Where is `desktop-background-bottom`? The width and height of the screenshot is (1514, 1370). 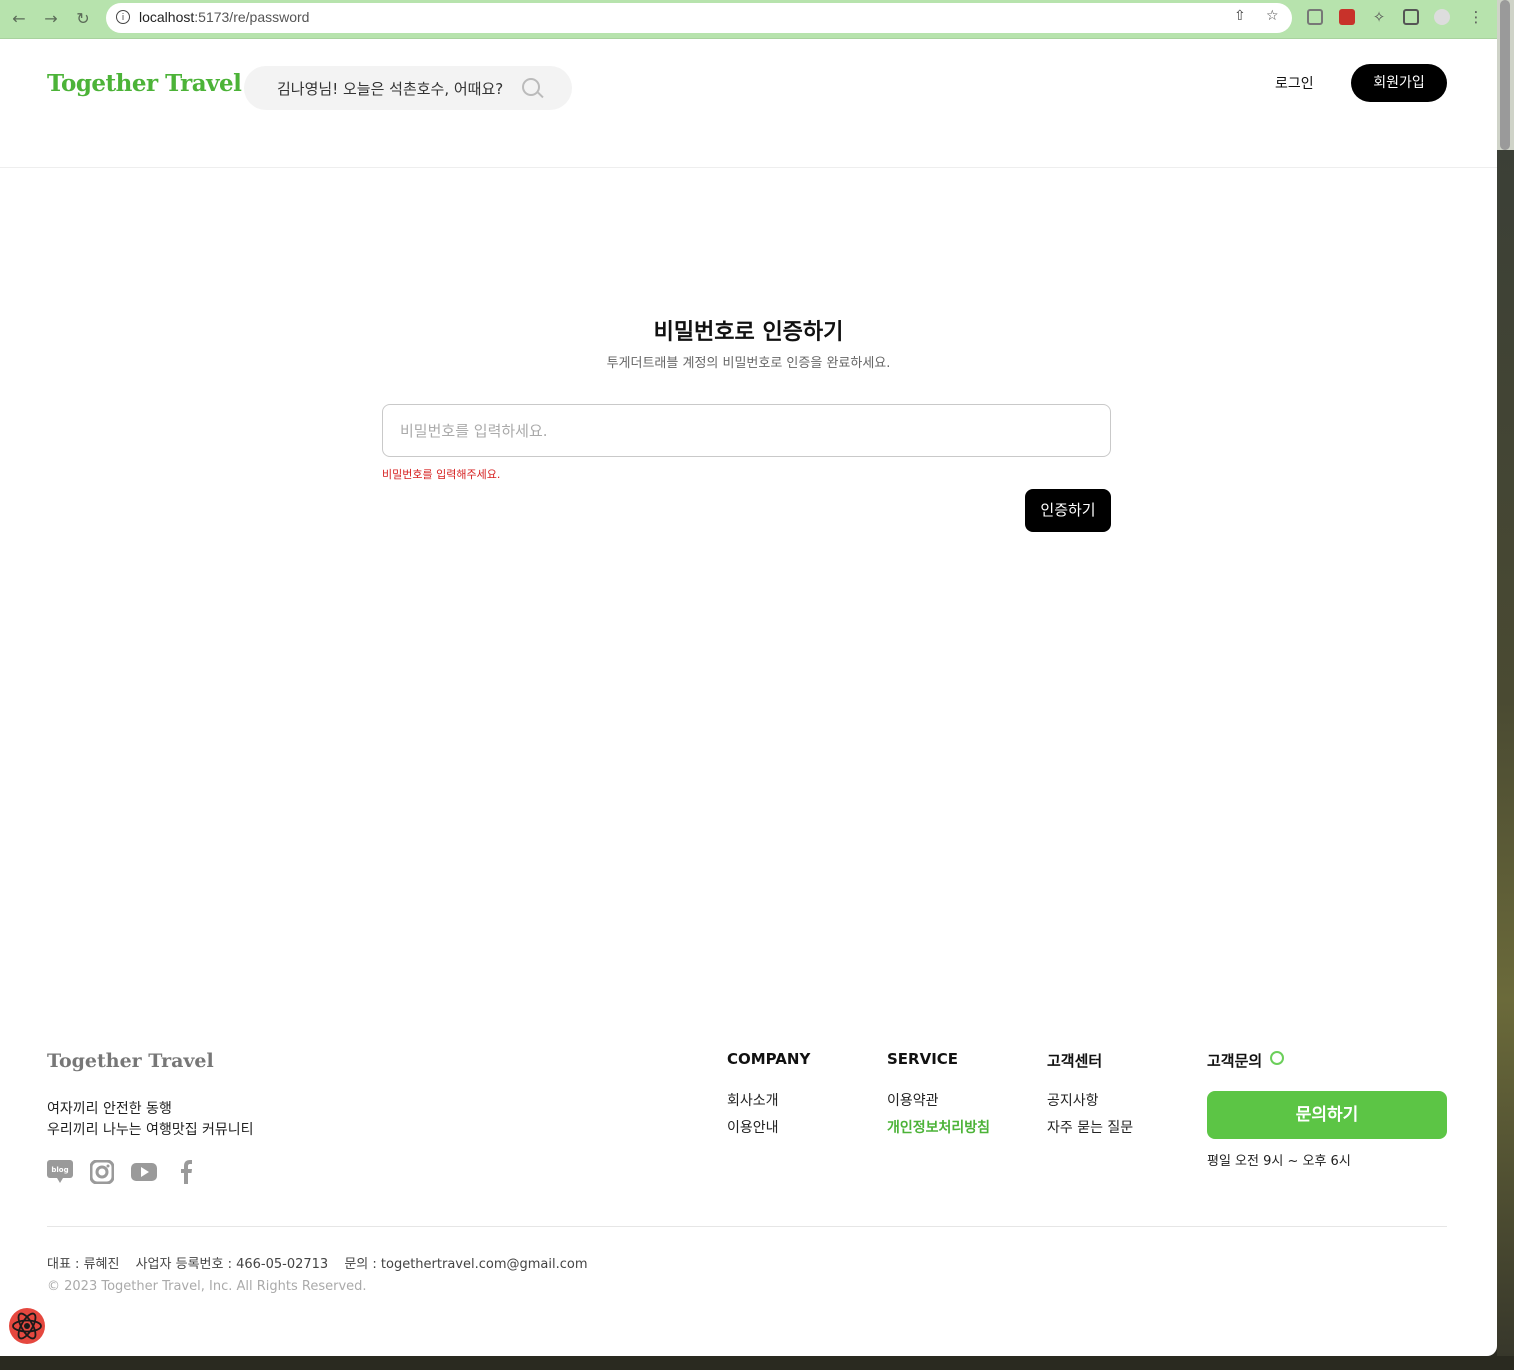 desktop-background-bottom is located at coordinates (757, 1363).